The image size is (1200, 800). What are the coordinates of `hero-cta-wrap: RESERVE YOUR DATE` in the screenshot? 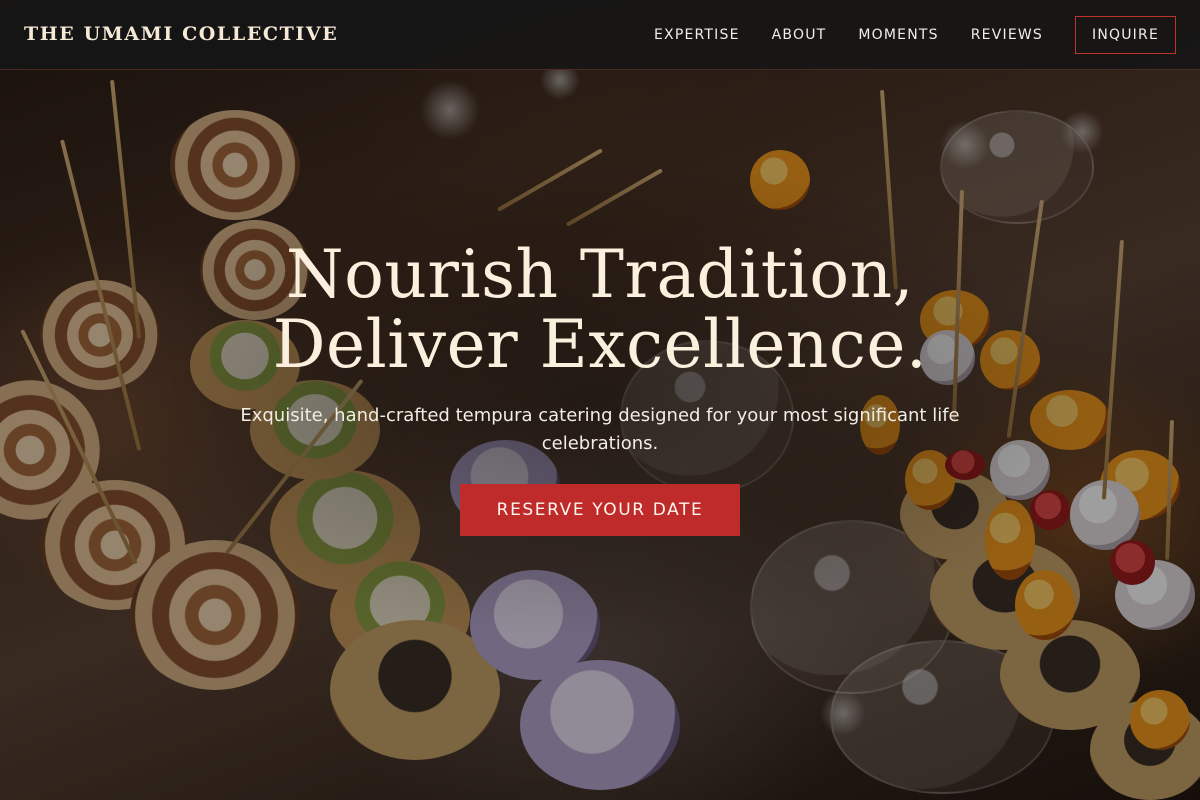 It's located at (600, 510).